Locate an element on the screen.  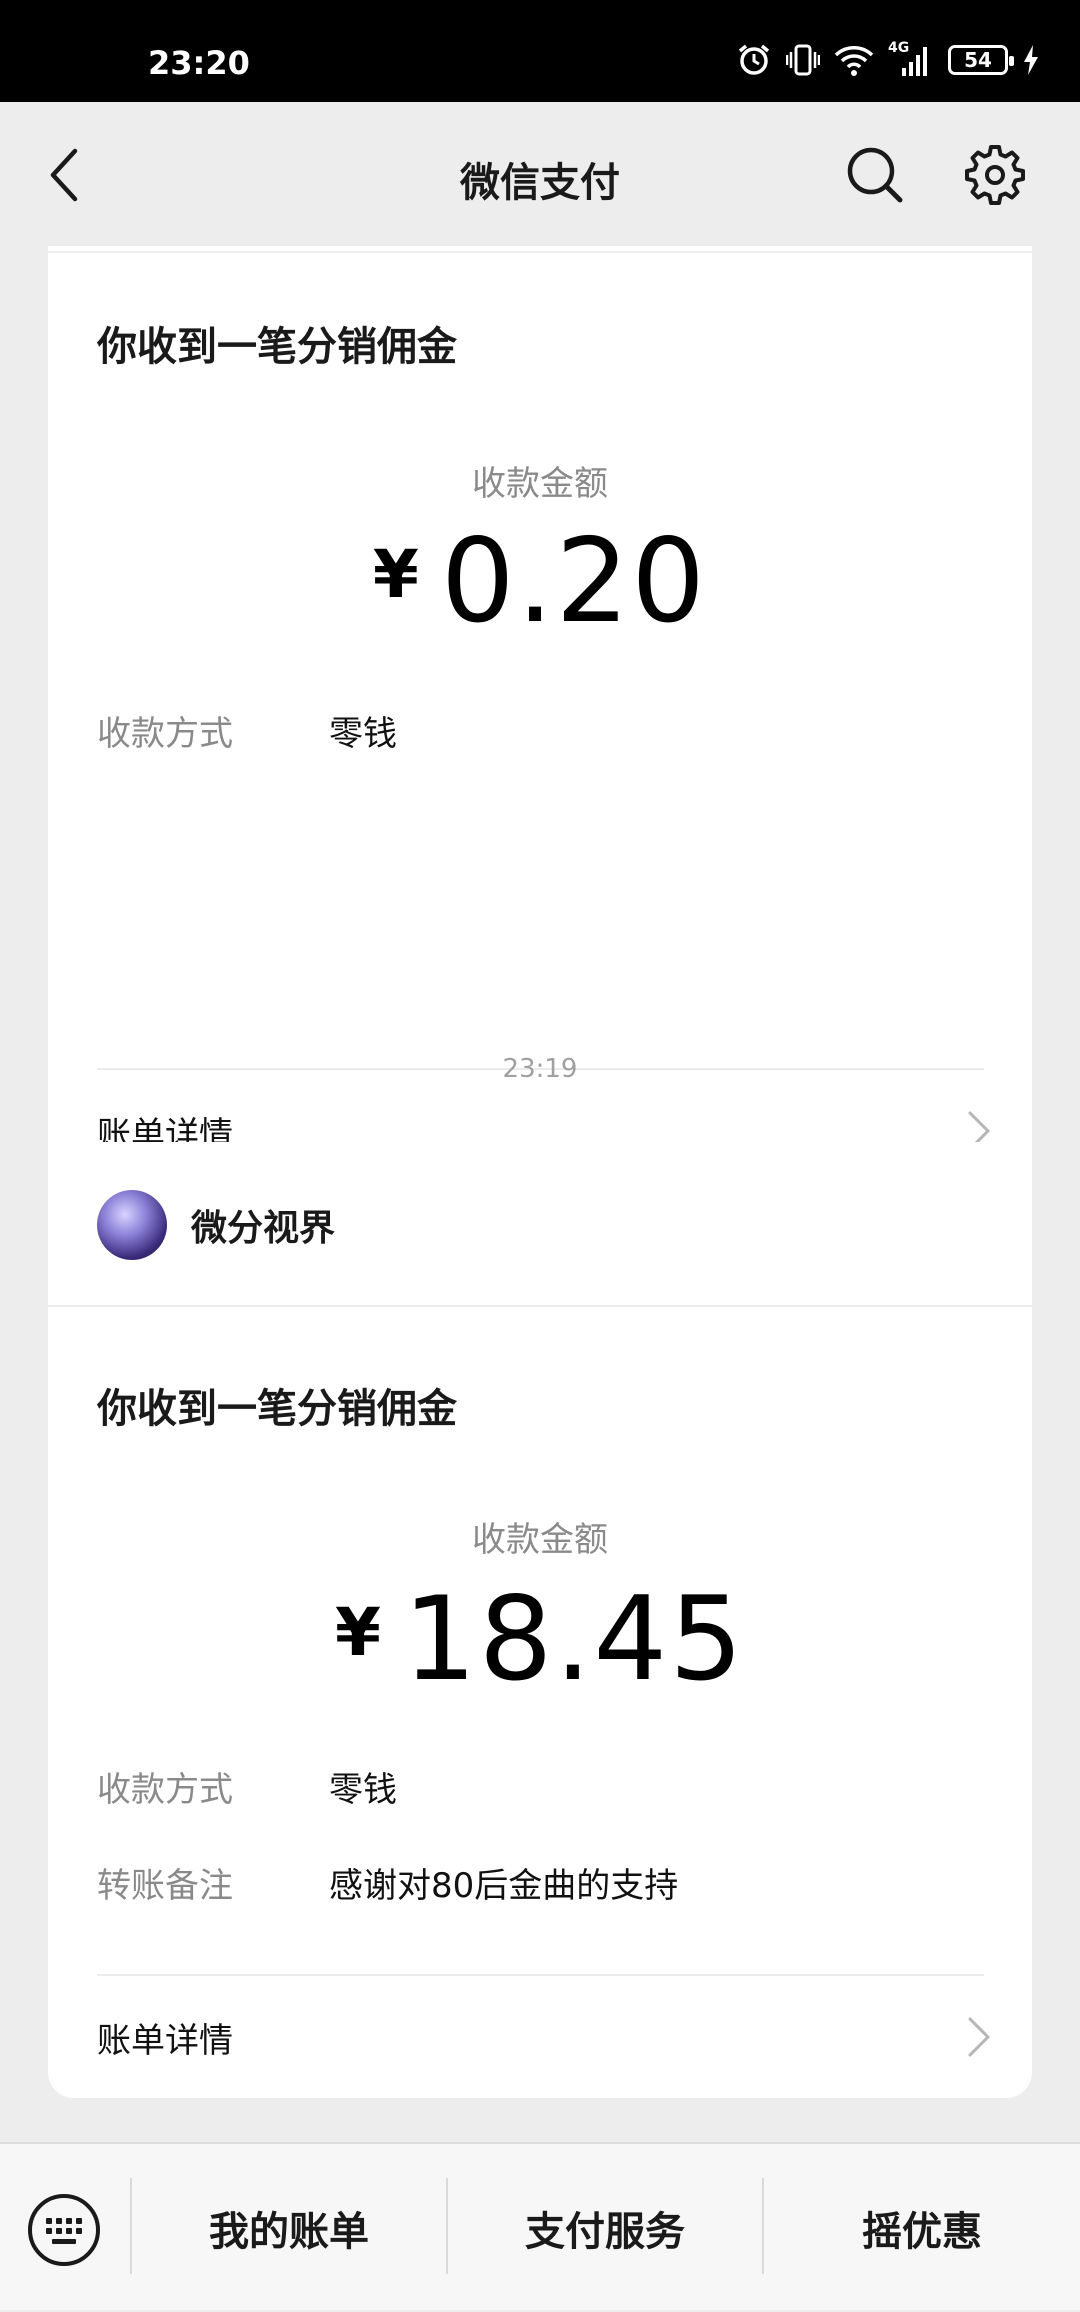
status-bar: 23:20 4G 54 is located at coordinates (540, 51).